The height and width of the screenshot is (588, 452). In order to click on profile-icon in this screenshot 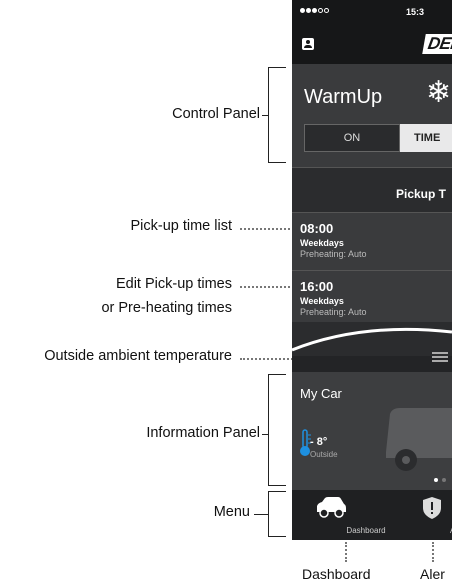, I will do `click(308, 44)`.